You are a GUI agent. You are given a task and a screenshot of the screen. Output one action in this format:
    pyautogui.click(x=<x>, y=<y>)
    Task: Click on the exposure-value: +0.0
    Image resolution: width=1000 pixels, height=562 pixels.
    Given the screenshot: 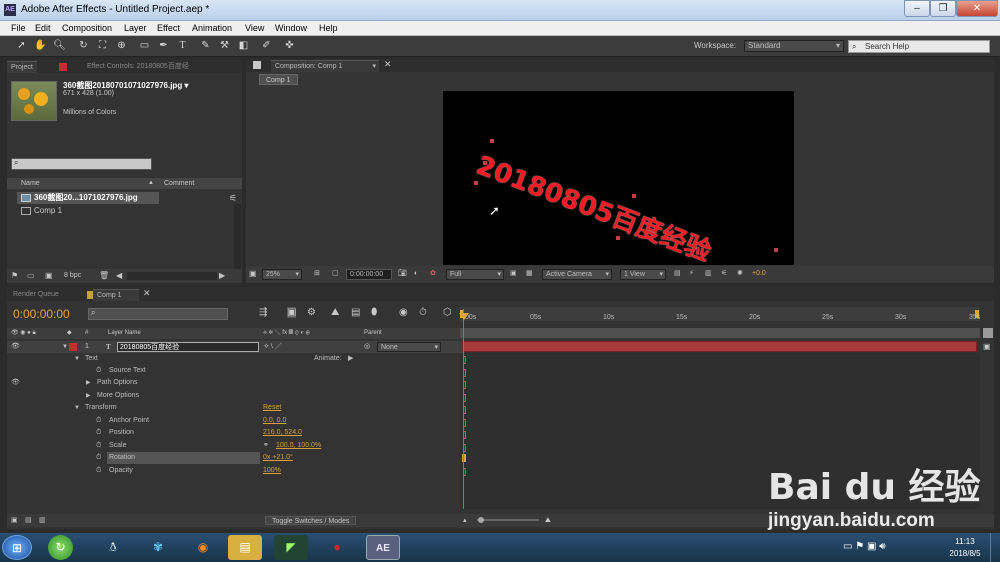 What is the action you would take?
    pyautogui.click(x=759, y=274)
    